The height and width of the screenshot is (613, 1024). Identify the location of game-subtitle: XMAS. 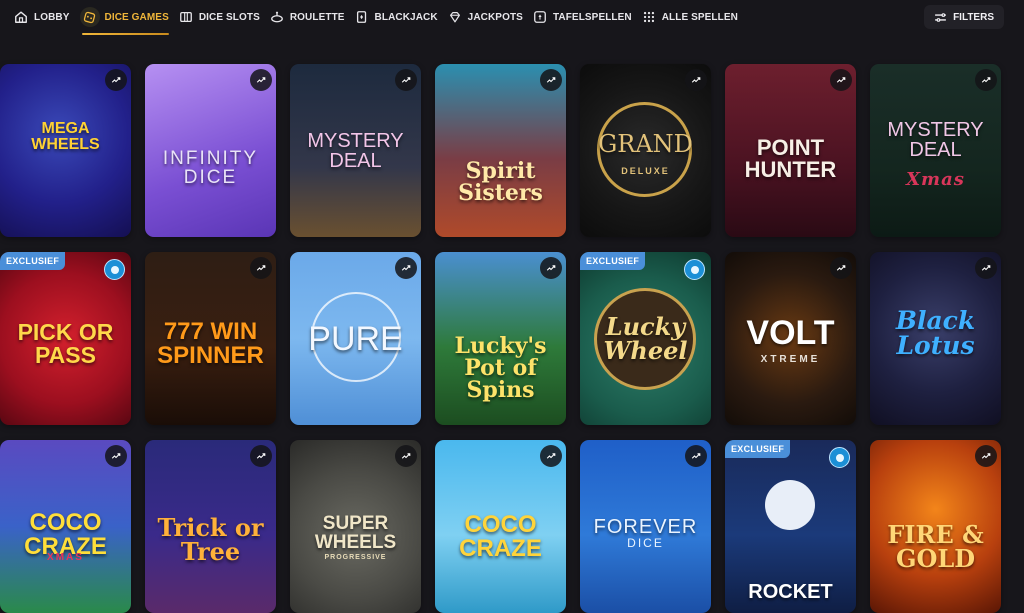
(65, 557).